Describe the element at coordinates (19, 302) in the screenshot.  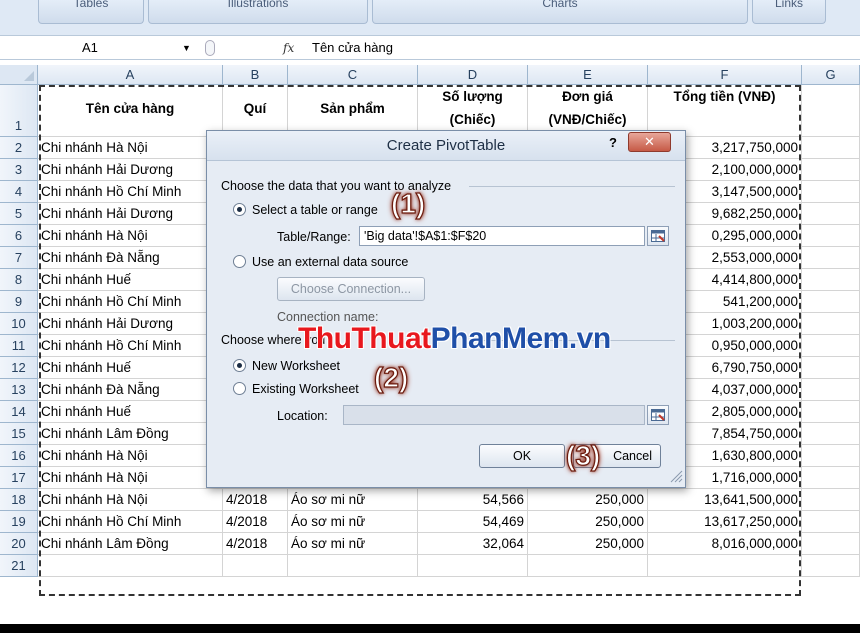
I see `row-header: 9` at that location.